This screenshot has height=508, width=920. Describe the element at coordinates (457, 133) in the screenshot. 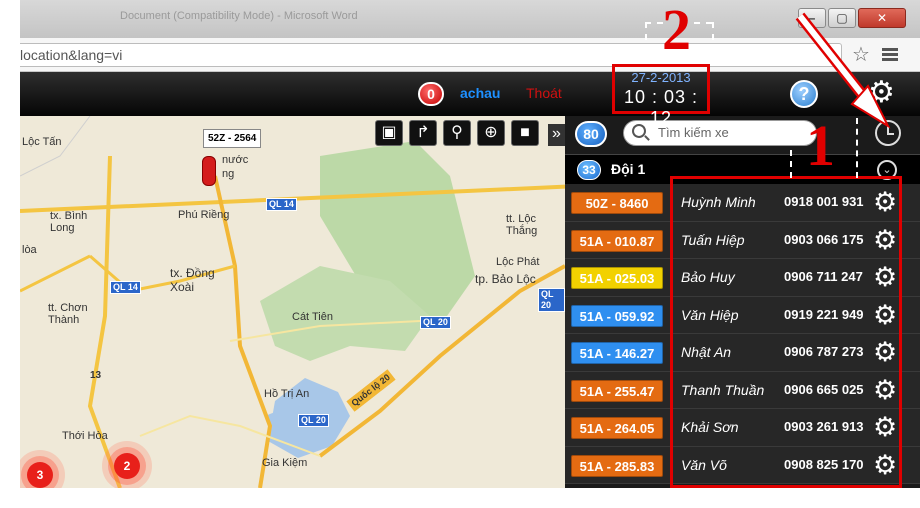

I see `zoom-icon: ⚲` at that location.